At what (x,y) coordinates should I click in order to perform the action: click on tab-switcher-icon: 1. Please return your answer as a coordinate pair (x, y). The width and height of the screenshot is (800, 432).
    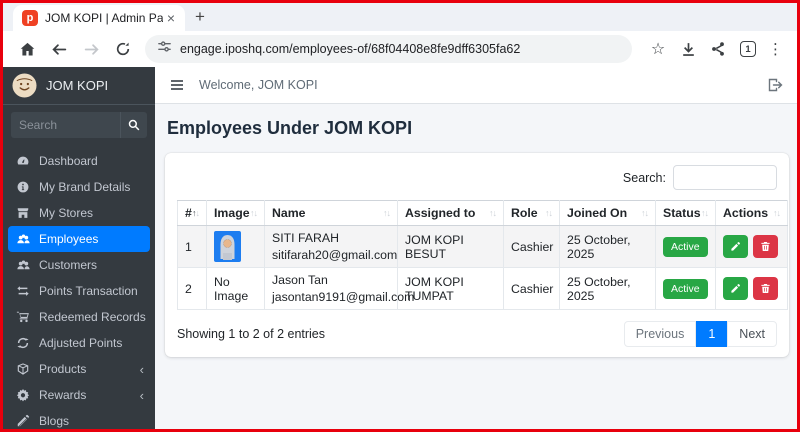
    Looking at the image, I should click on (748, 49).